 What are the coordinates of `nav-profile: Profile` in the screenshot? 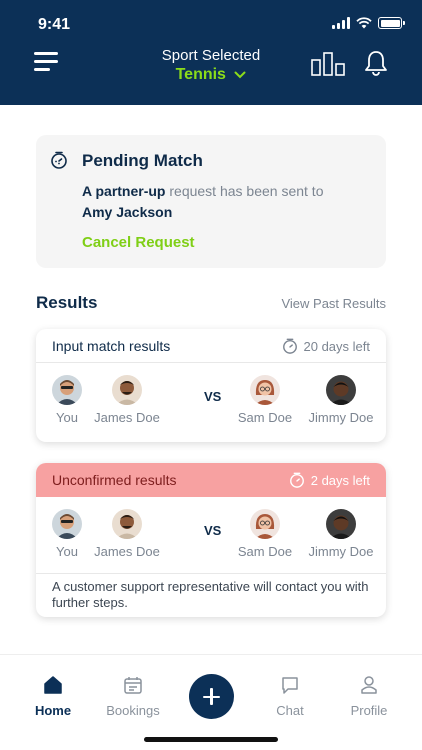 It's located at (369, 696).